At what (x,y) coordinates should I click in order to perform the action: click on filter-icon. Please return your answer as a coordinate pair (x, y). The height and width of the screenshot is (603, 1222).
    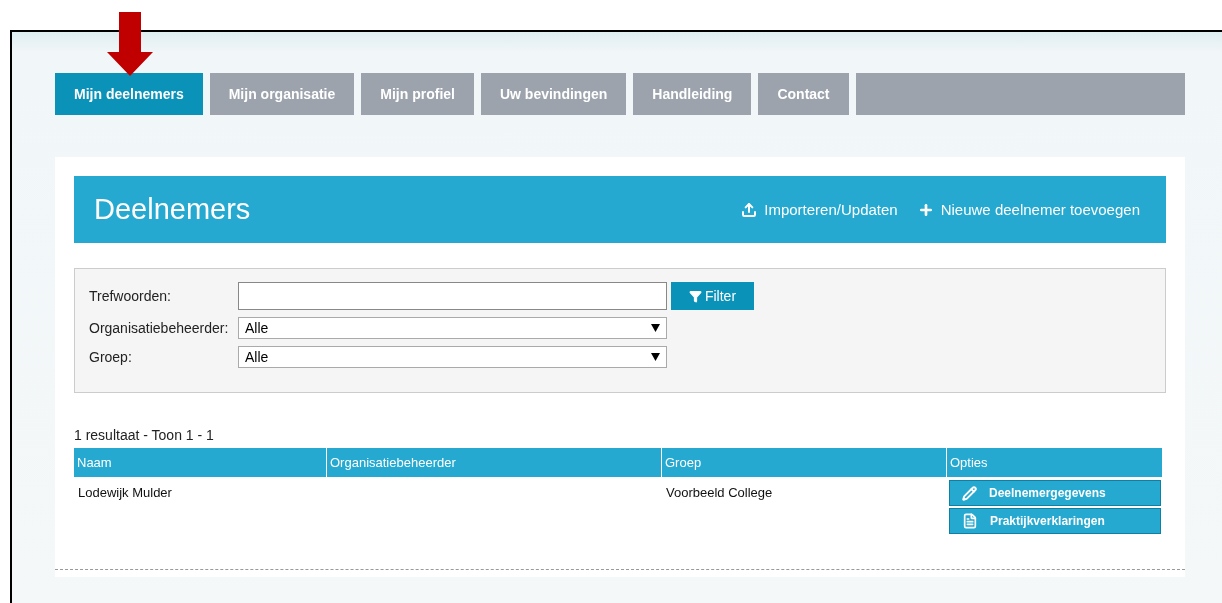
    Looking at the image, I should click on (695, 296).